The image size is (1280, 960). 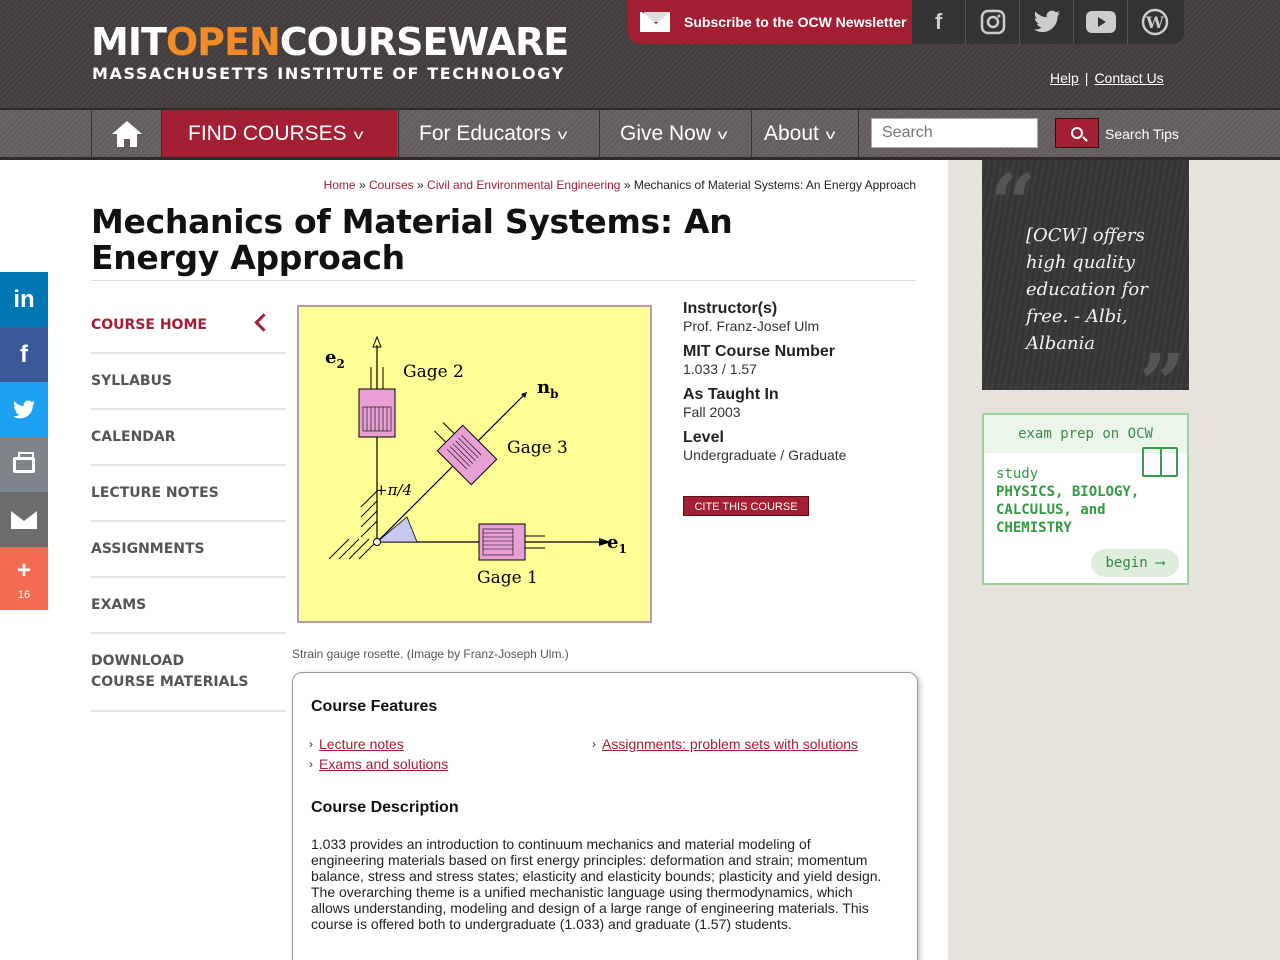 I want to click on print-button, so click(x=24, y=464).